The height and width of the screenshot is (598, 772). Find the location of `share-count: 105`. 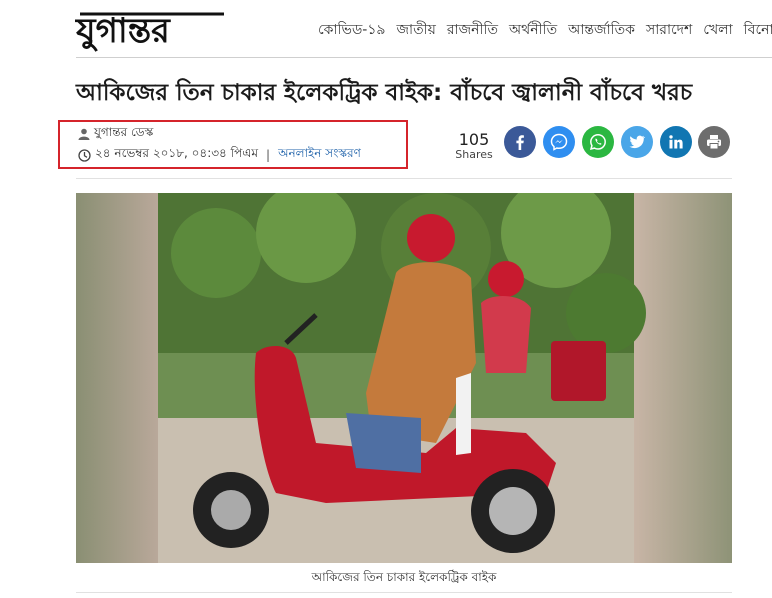

share-count: 105 is located at coordinates (474, 139).